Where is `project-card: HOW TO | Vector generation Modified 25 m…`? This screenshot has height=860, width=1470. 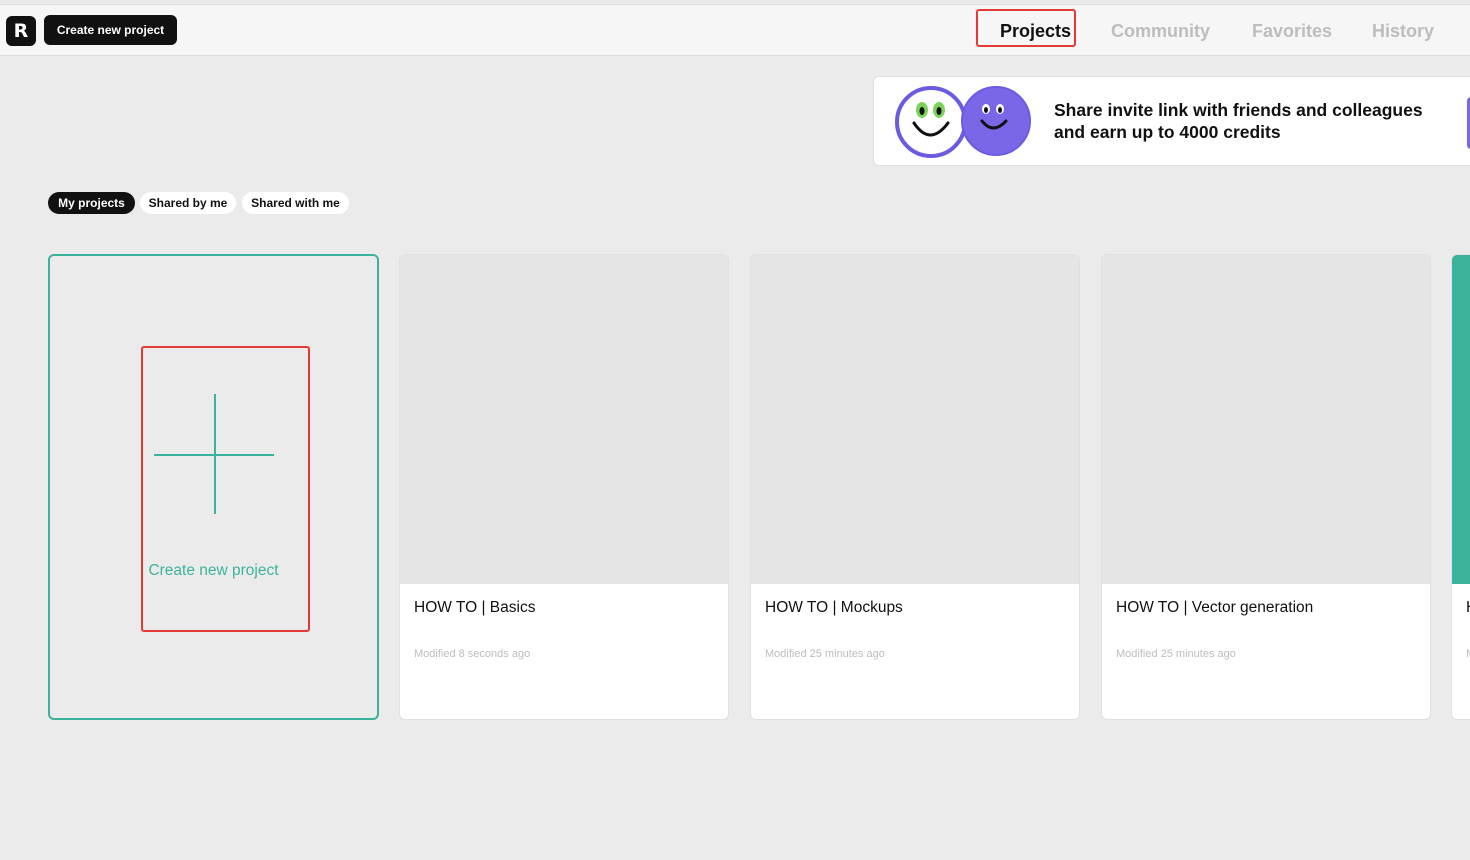 project-card: HOW TO | Vector generation Modified 25 m… is located at coordinates (1266, 487).